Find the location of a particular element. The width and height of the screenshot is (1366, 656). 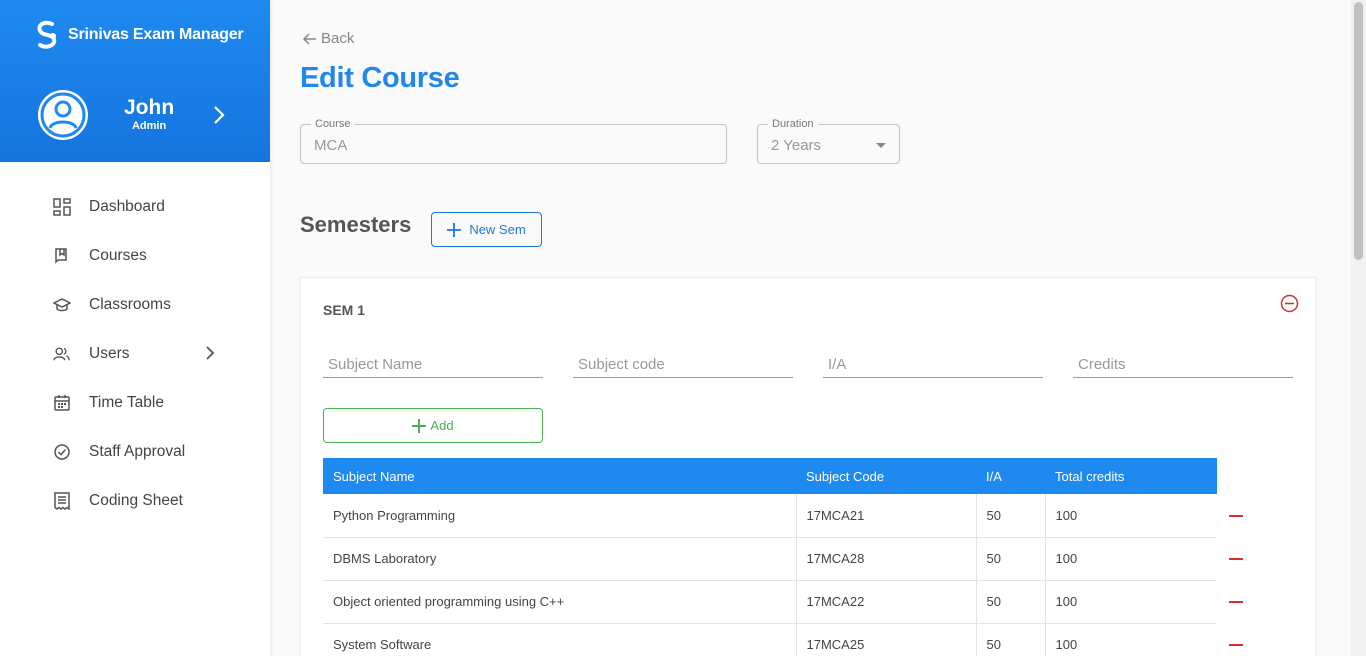

sidebar-item-label: Courses is located at coordinates (118, 255).